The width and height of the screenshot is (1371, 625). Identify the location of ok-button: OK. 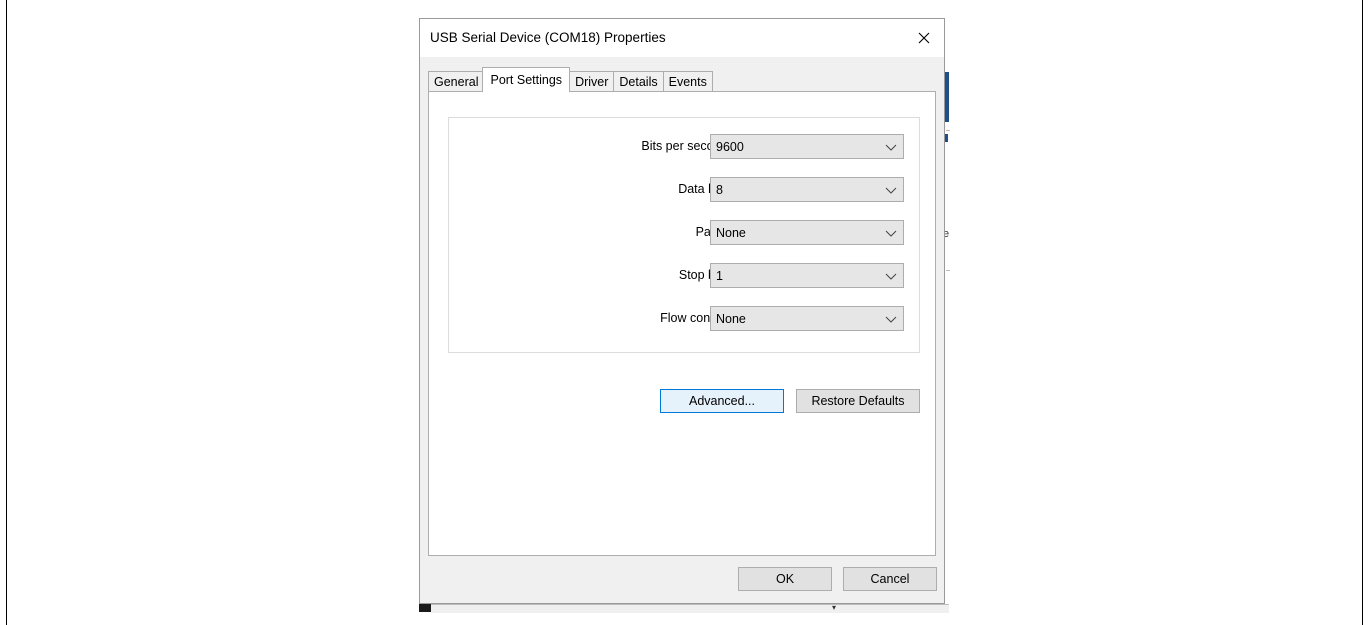
(785, 579).